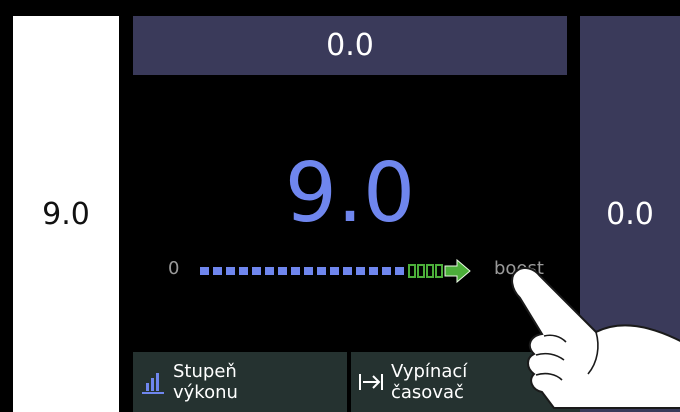 This screenshot has height=412, width=680. Describe the element at coordinates (519, 268) in the screenshot. I see `scale-max-label: boost` at that location.